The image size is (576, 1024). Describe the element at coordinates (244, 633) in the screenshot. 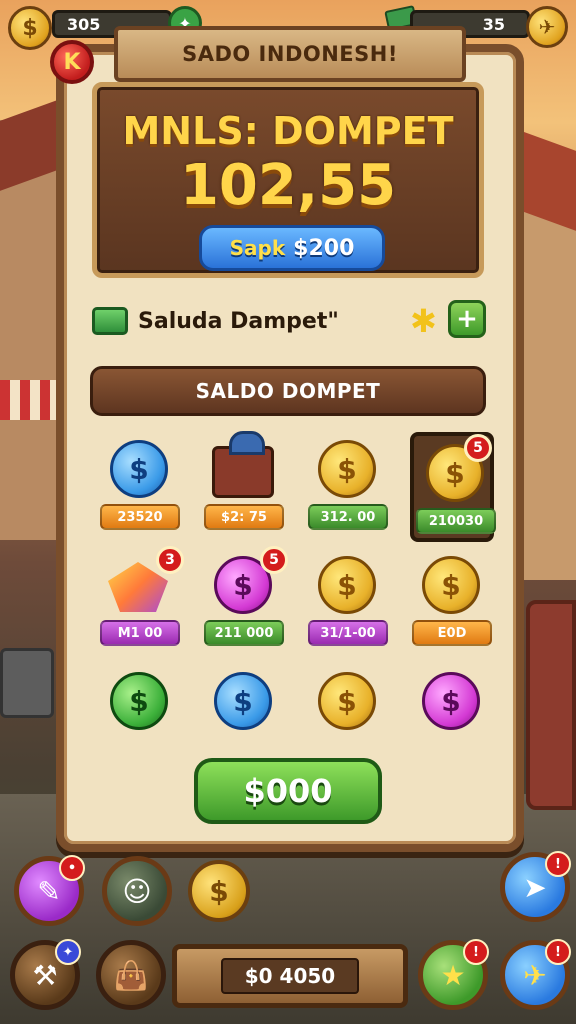

I see `item-price: 211 000` at that location.